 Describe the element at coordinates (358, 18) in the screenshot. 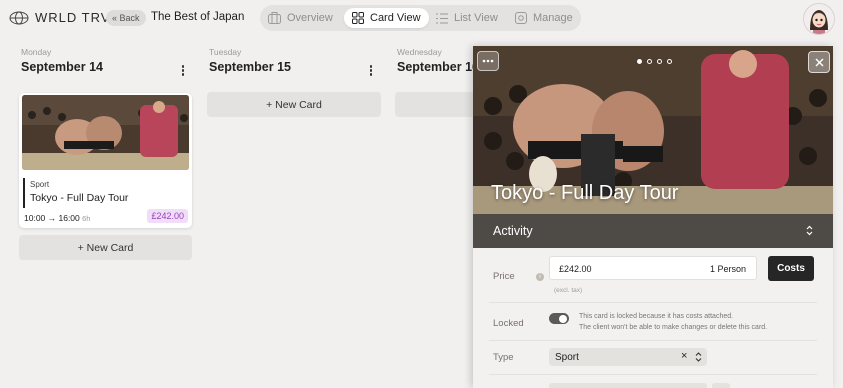

I see `grid-icon` at that location.